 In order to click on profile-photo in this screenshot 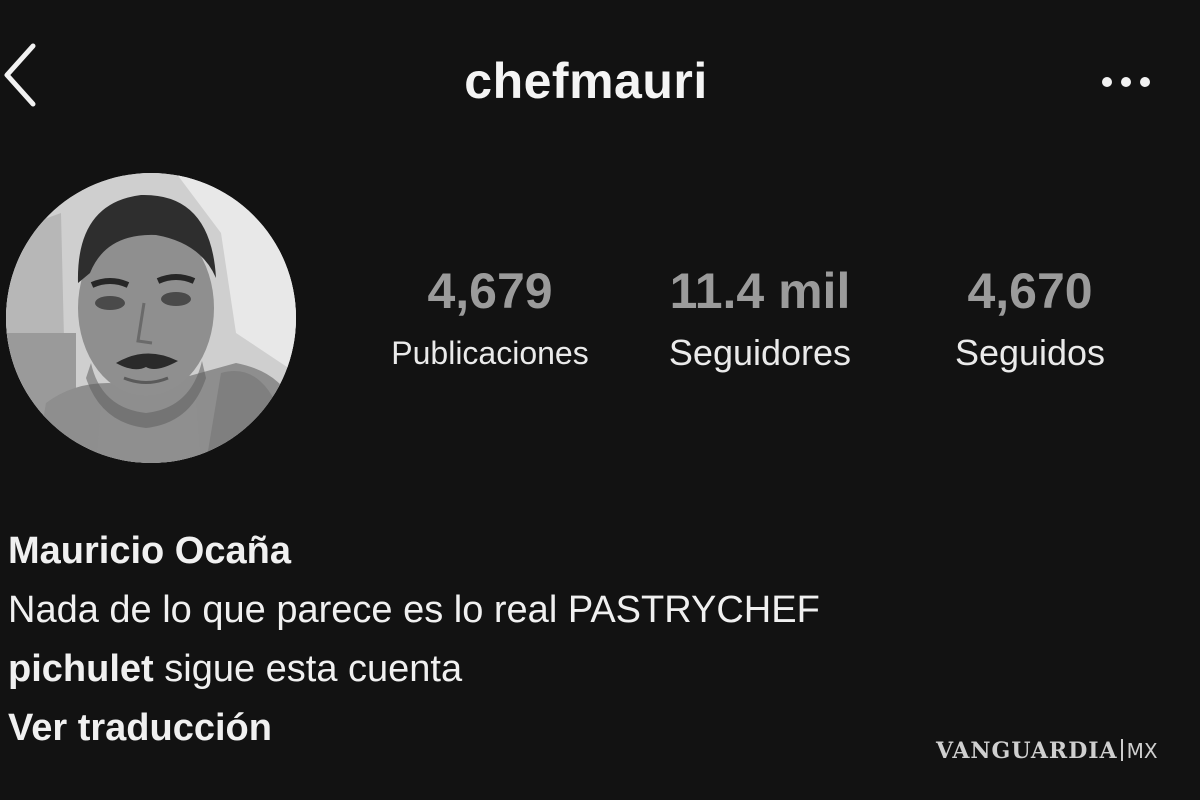, I will do `click(151, 318)`.